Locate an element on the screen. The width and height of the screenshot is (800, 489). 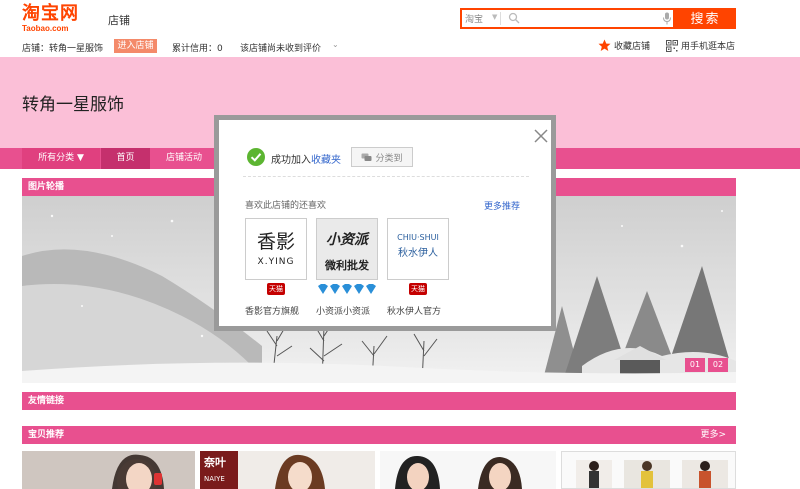
logo-subtext: Taobao.com is located at coordinates (45, 28).